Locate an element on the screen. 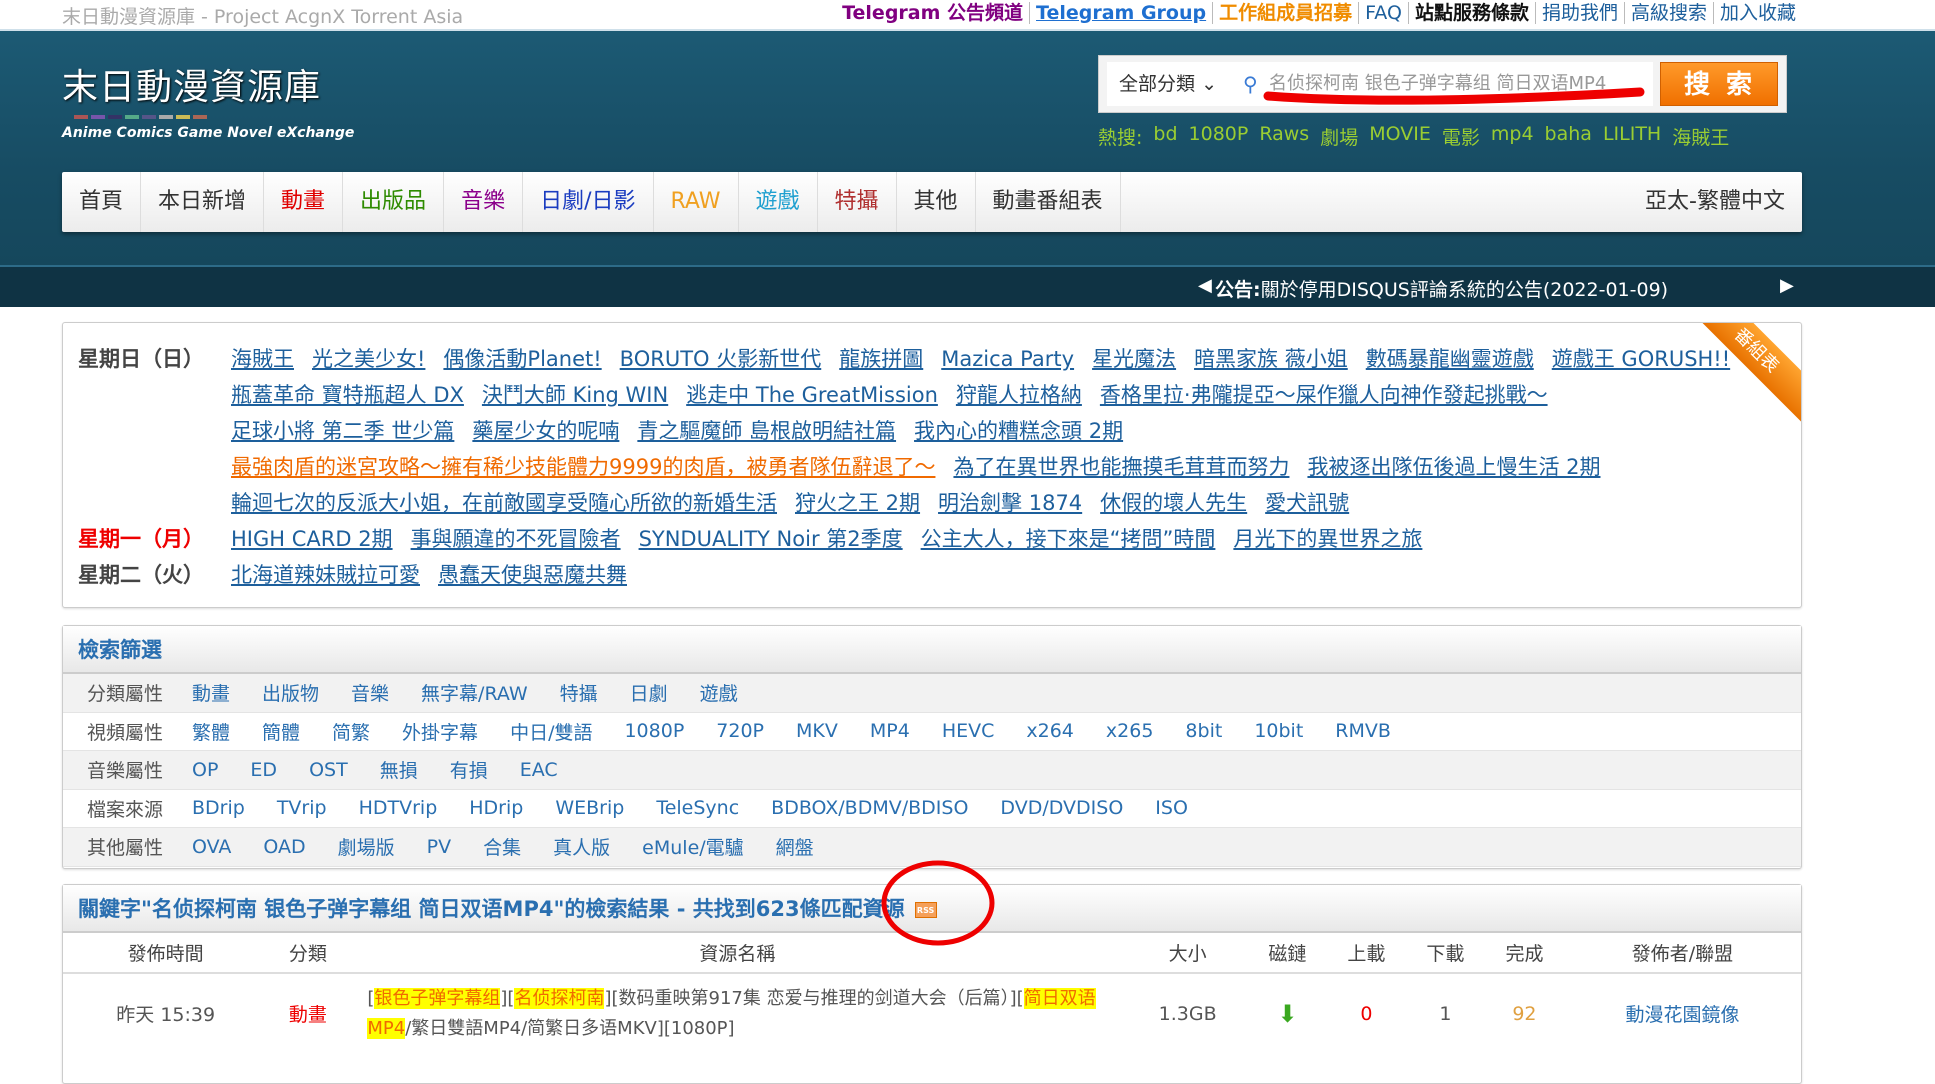  chevron-left-icon: ◀ is located at coordinates (1205, 285).